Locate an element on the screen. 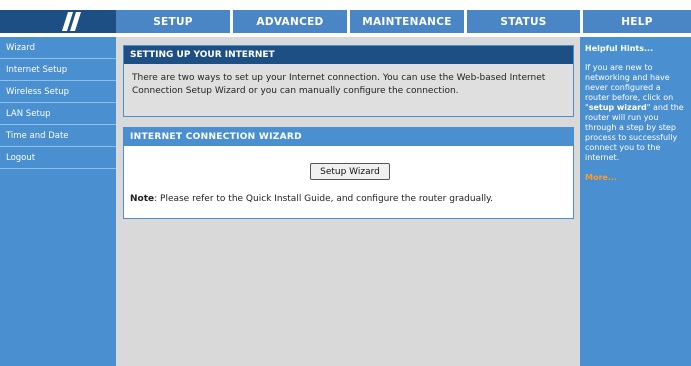 Image resolution: width=691 pixels, height=366 pixels. top-nav: SETUP ADVANCED MAINTENANCE STATUS HELP is located at coordinates (403, 21).